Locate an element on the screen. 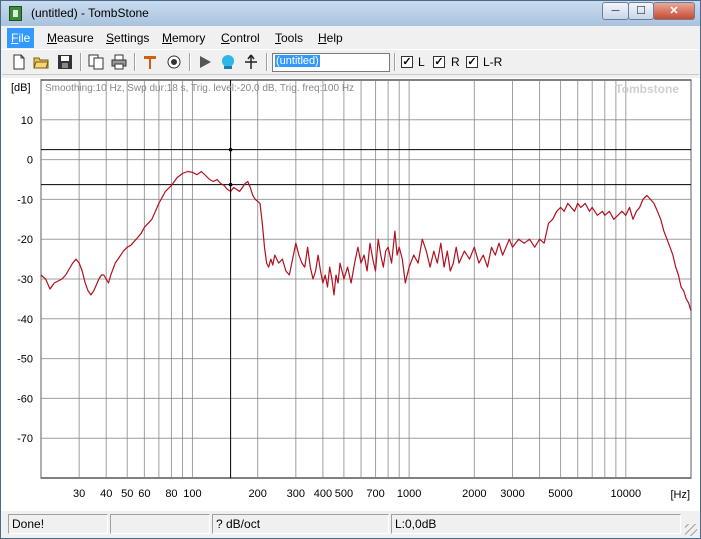  target-icon is located at coordinates (174, 62).